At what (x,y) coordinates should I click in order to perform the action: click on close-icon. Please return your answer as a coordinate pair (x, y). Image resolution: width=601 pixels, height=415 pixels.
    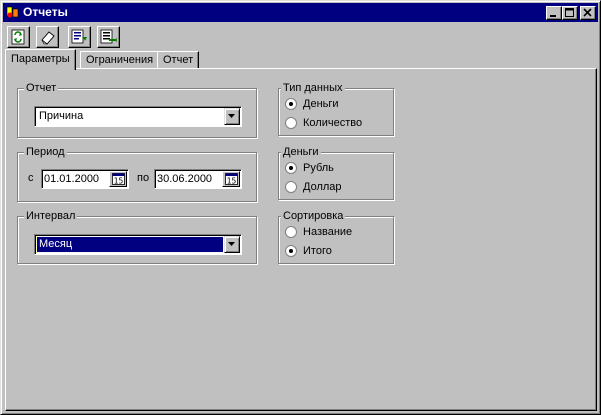
    Looking at the image, I should click on (587, 12).